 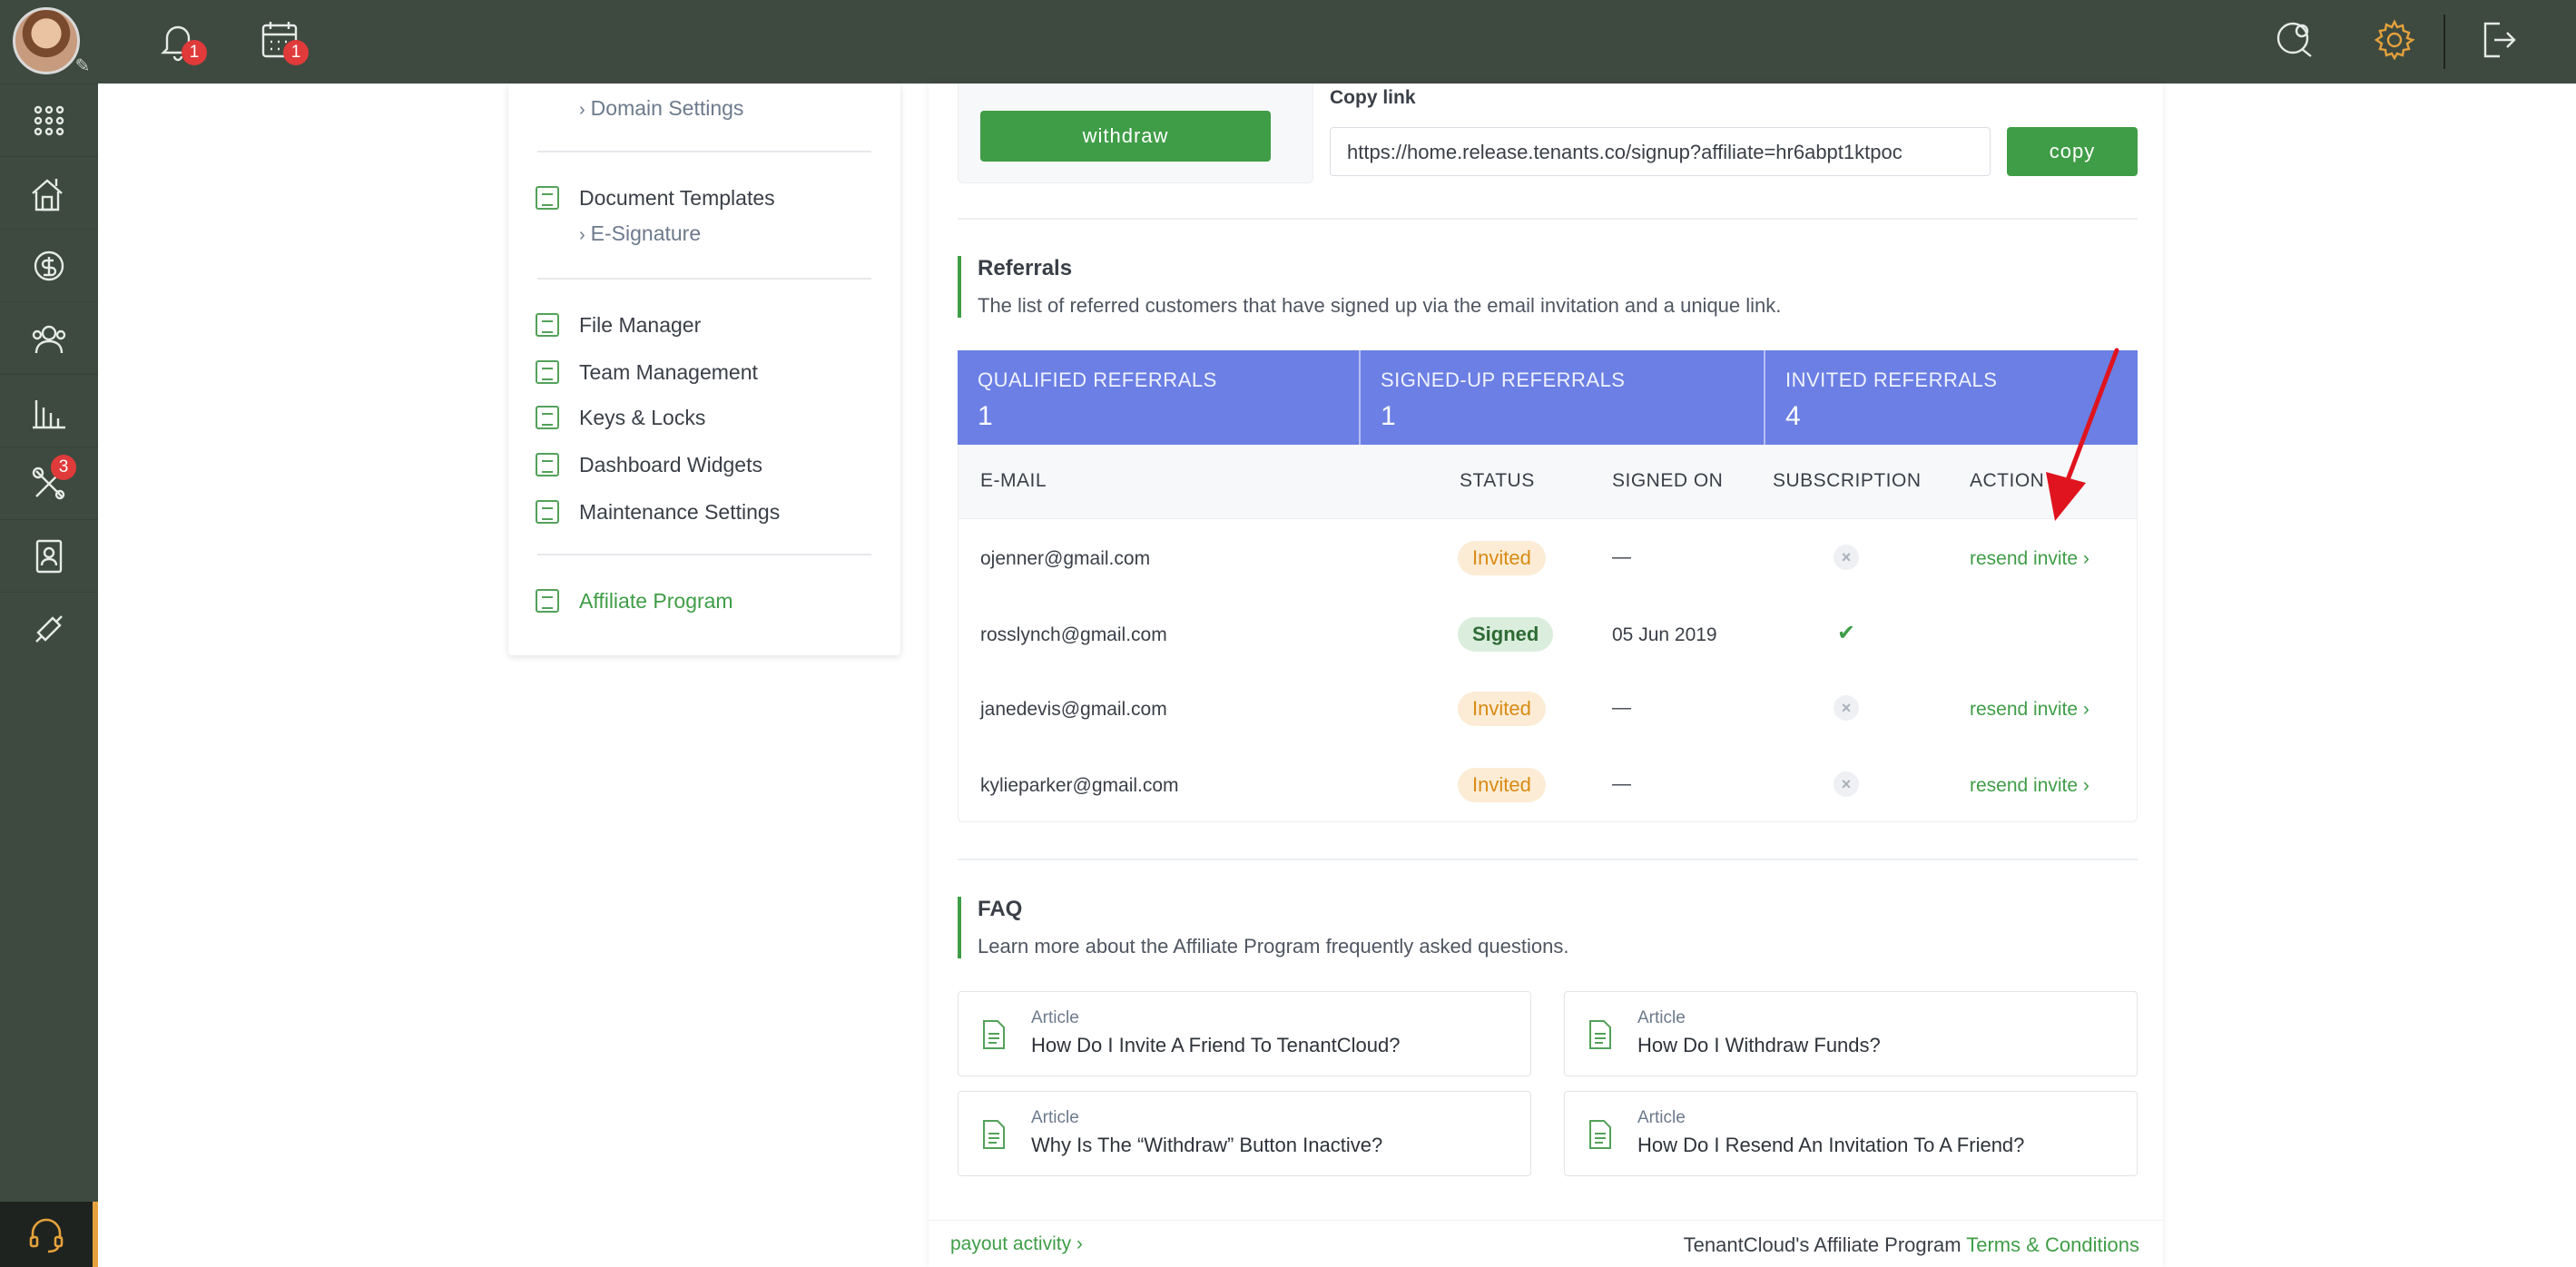 What do you see at coordinates (1373, 97) in the screenshot?
I see `copy-link-label: Copy link` at bounding box center [1373, 97].